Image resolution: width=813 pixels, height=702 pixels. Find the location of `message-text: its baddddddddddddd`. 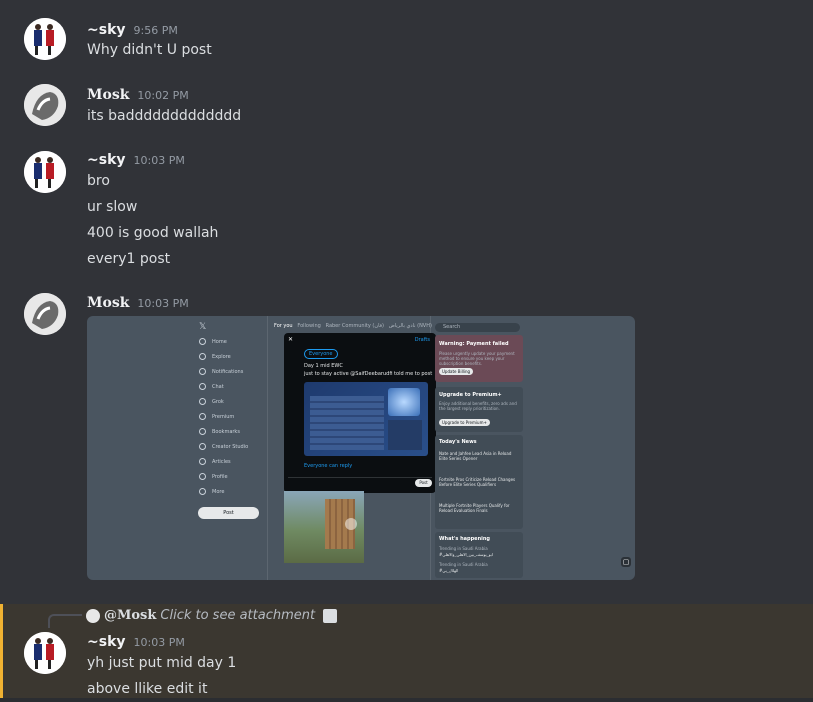

message-text: its baddddddddddddd is located at coordinates (164, 116).